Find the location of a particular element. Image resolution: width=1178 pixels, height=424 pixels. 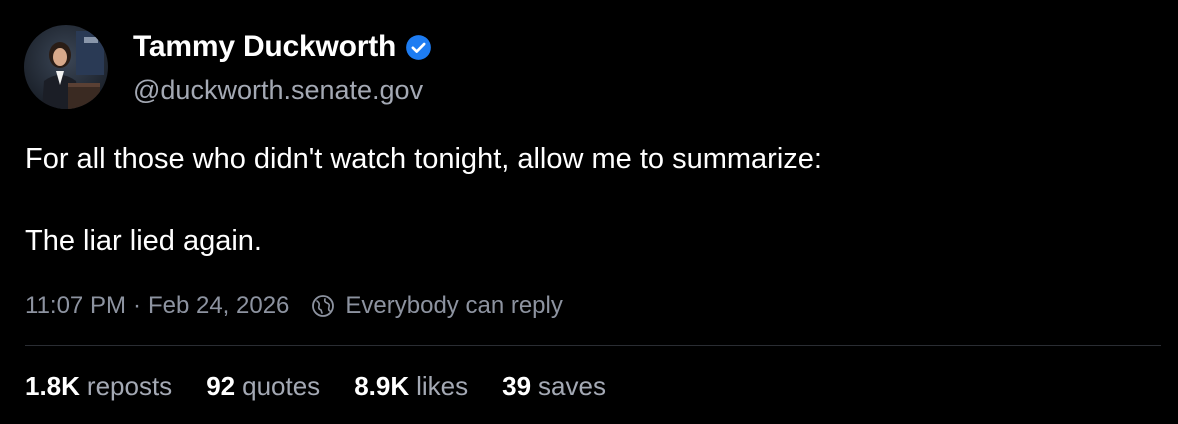

saves-stat: 39 saves is located at coordinates (554, 386).